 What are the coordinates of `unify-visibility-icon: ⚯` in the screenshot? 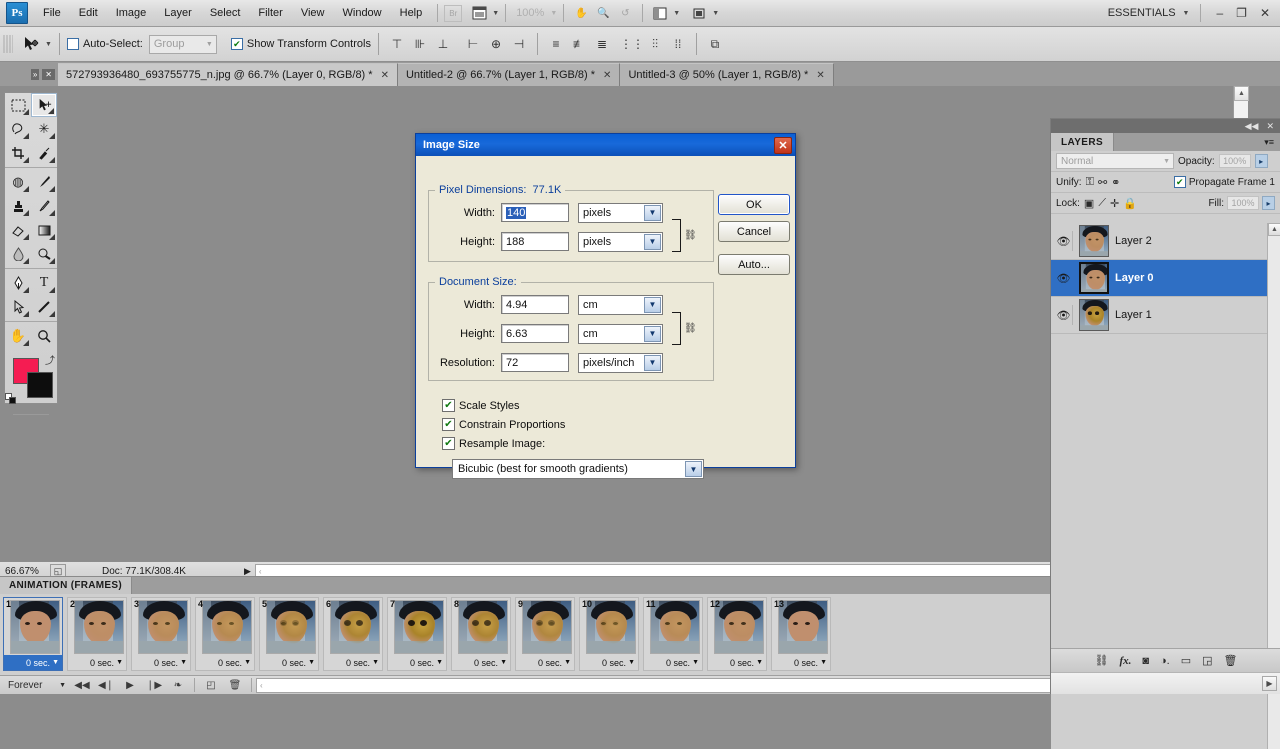 It's located at (1102, 182).